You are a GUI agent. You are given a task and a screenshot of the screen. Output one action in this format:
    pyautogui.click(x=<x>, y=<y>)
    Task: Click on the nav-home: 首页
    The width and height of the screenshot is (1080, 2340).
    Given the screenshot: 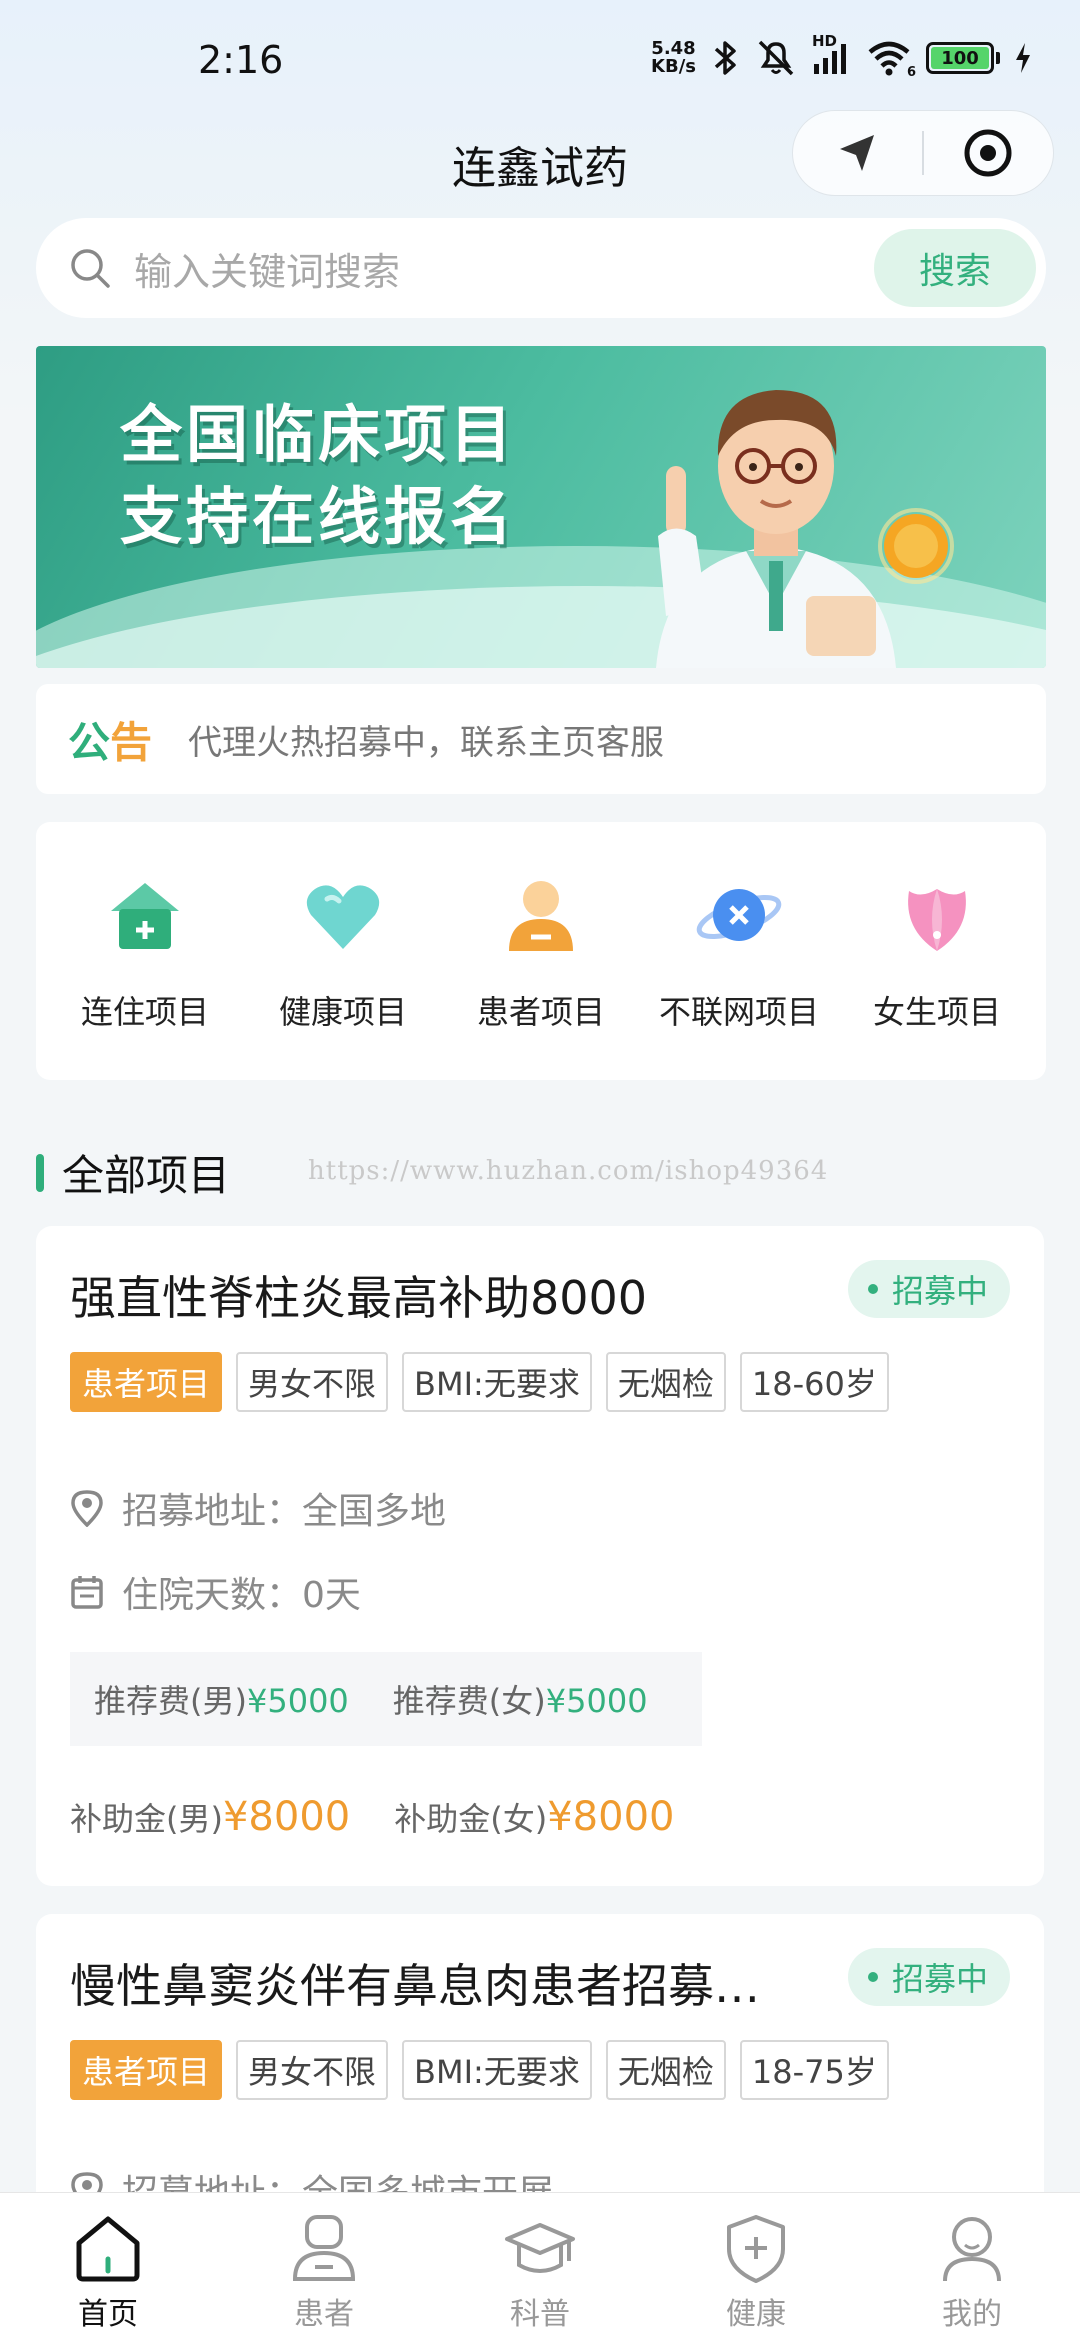 What is the action you would take?
    pyautogui.click(x=108, y=2272)
    